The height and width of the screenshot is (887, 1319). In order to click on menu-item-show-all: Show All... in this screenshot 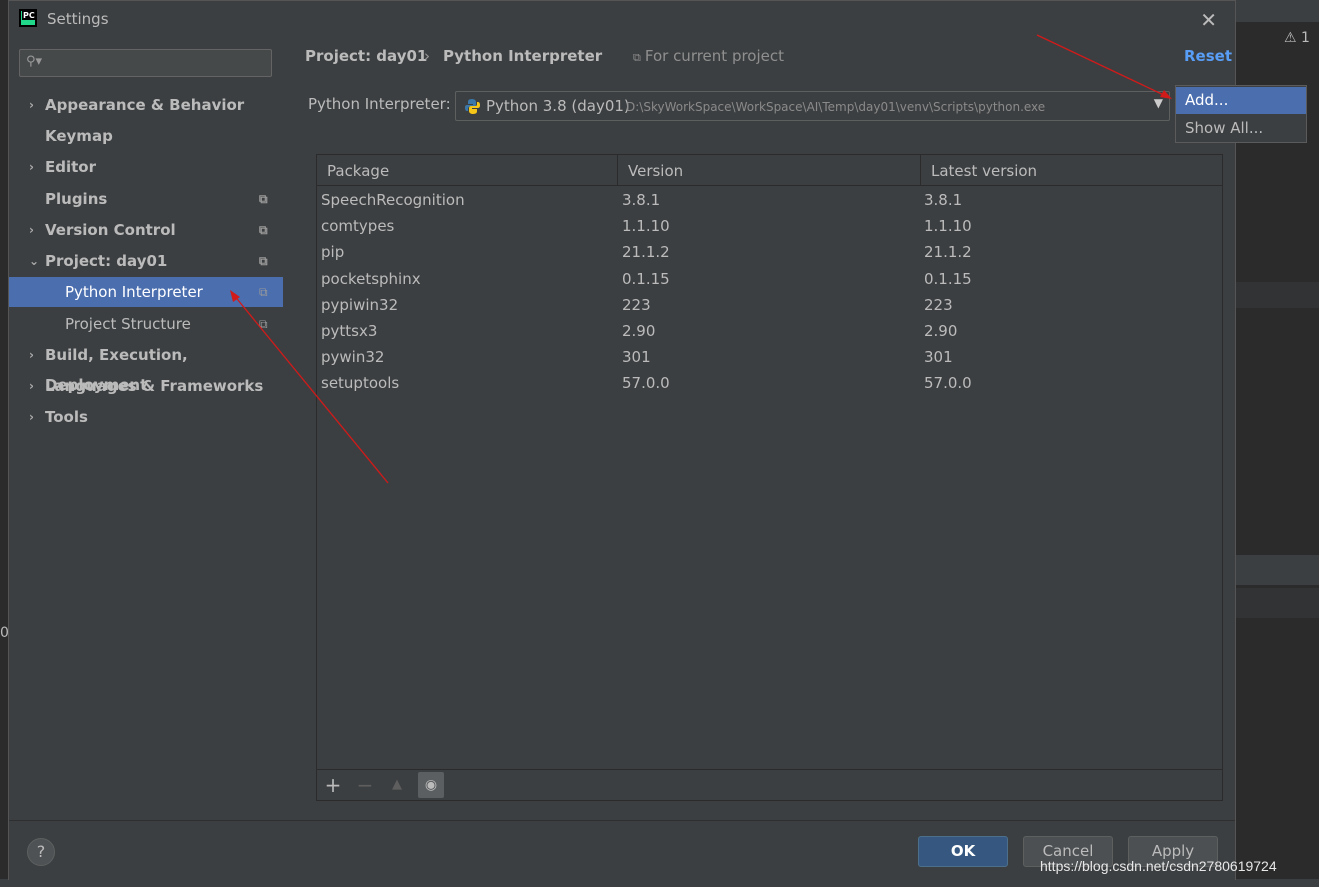, I will do `click(1241, 128)`.